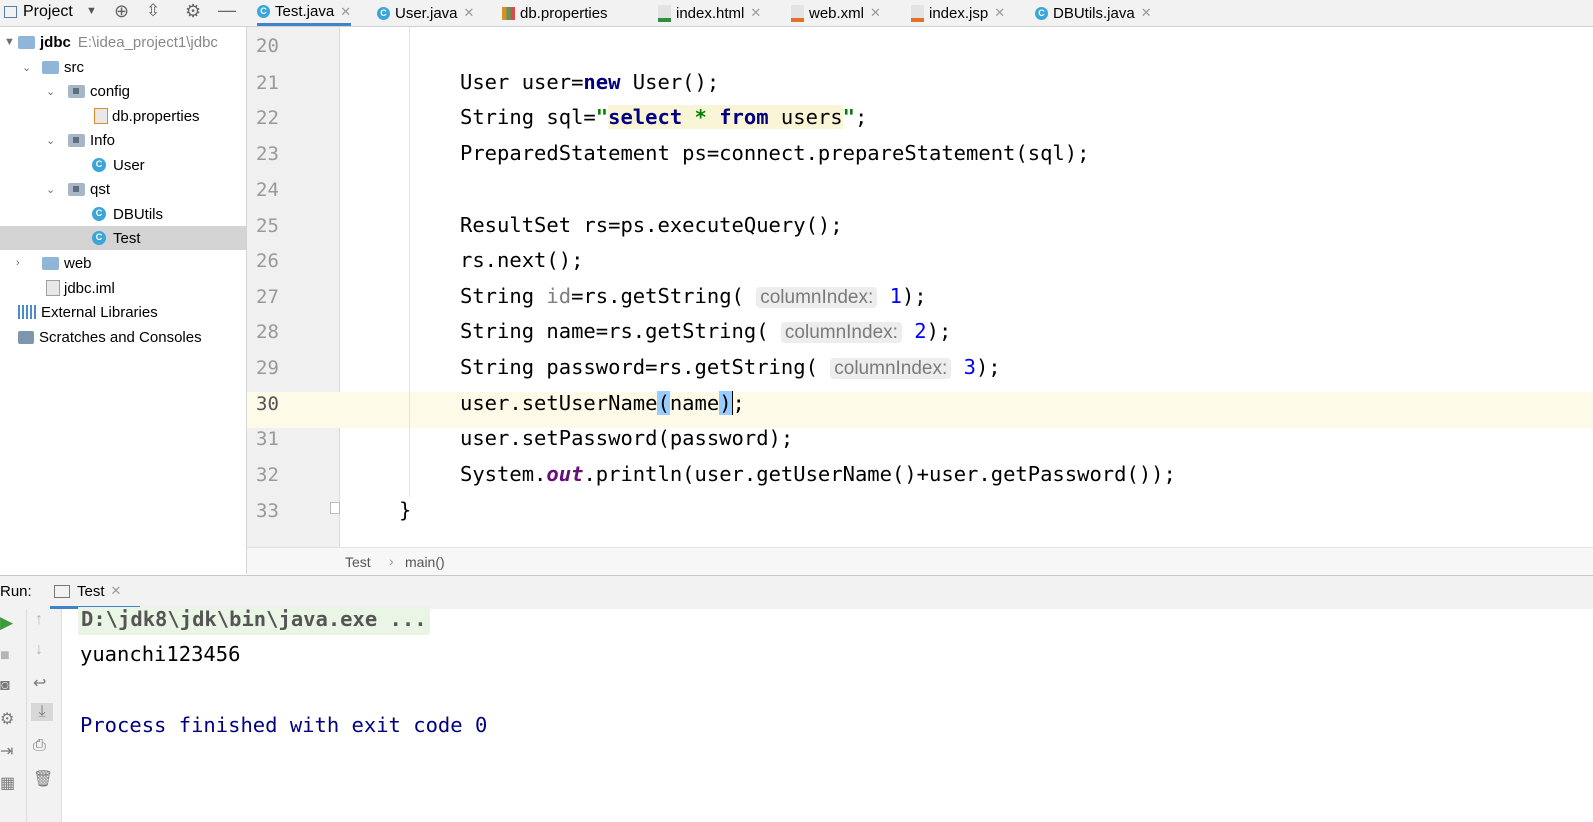 The image size is (1593, 822). I want to click on jsp-icon, so click(917, 13).